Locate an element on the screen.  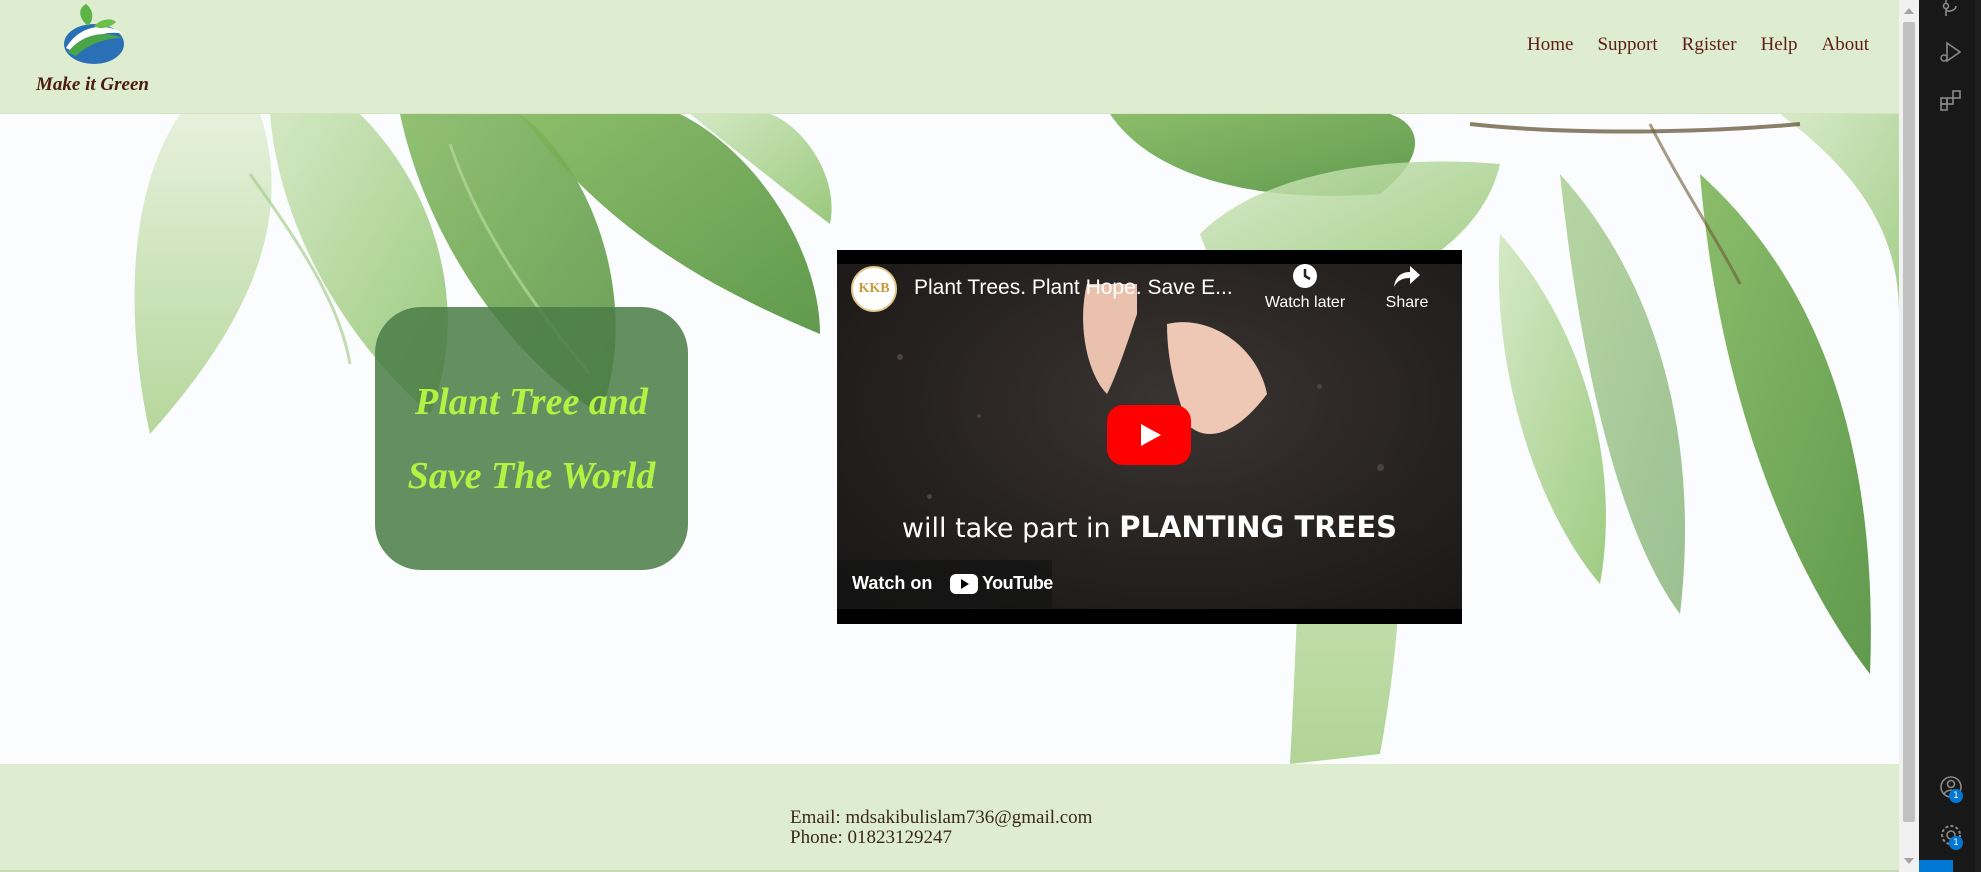
nav-help-link: Help is located at coordinates (1779, 45).